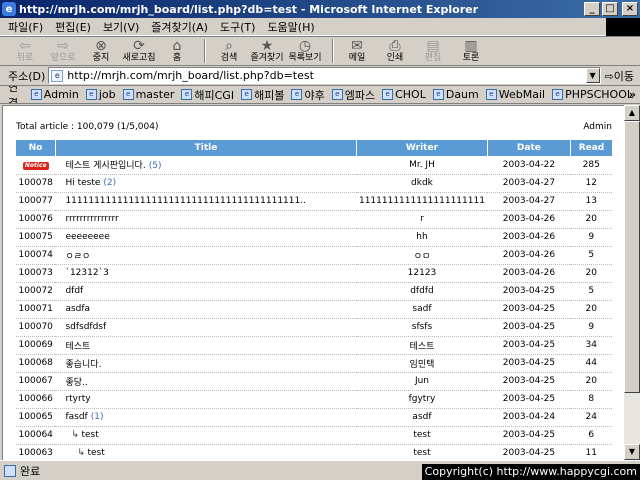 The width and height of the screenshot is (640, 480). I want to click on links-more-button: », so click(632, 94).